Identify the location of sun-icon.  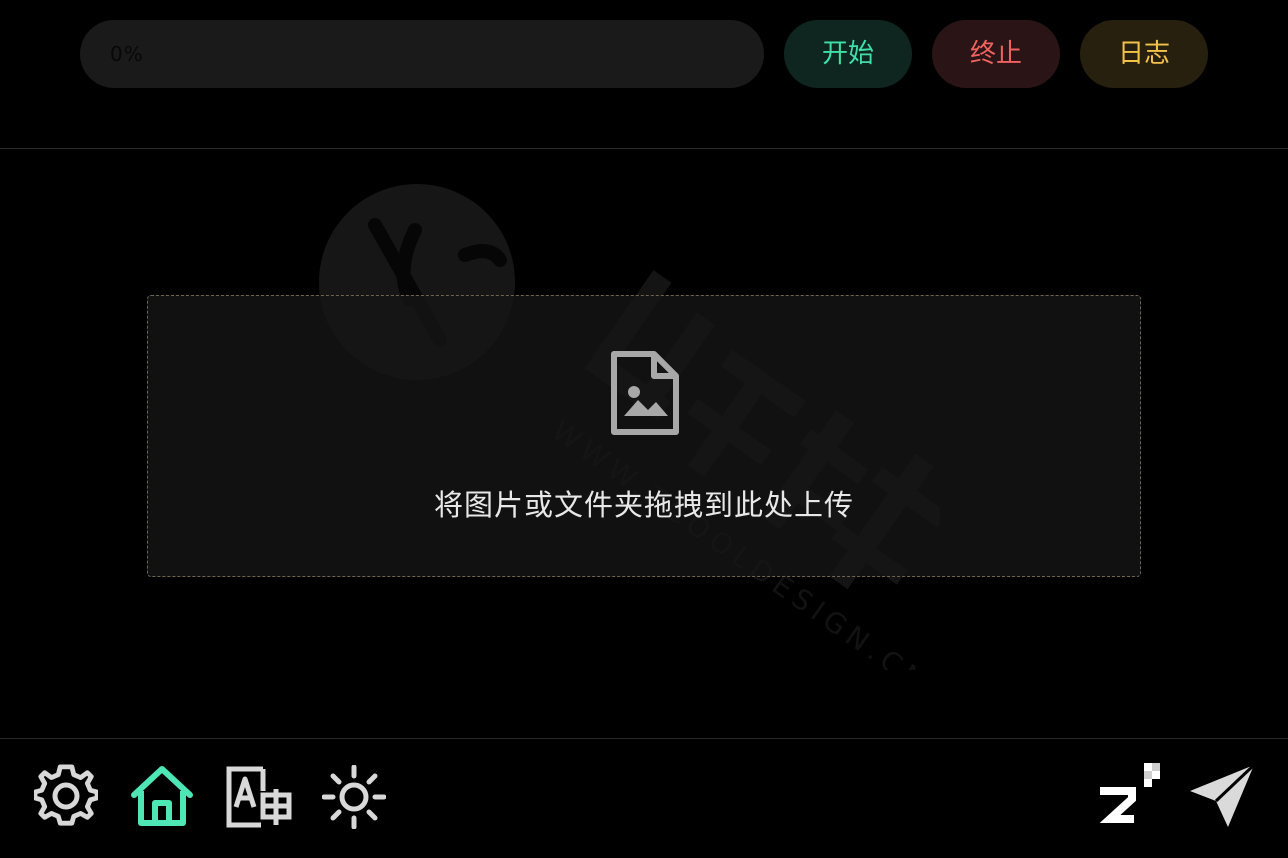
(354, 797).